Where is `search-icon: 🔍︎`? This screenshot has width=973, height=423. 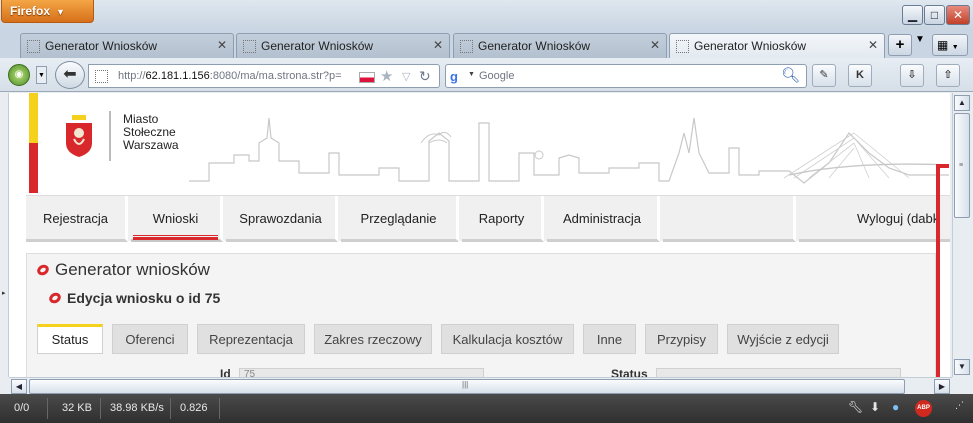 search-icon: 🔍︎ is located at coordinates (790, 75).